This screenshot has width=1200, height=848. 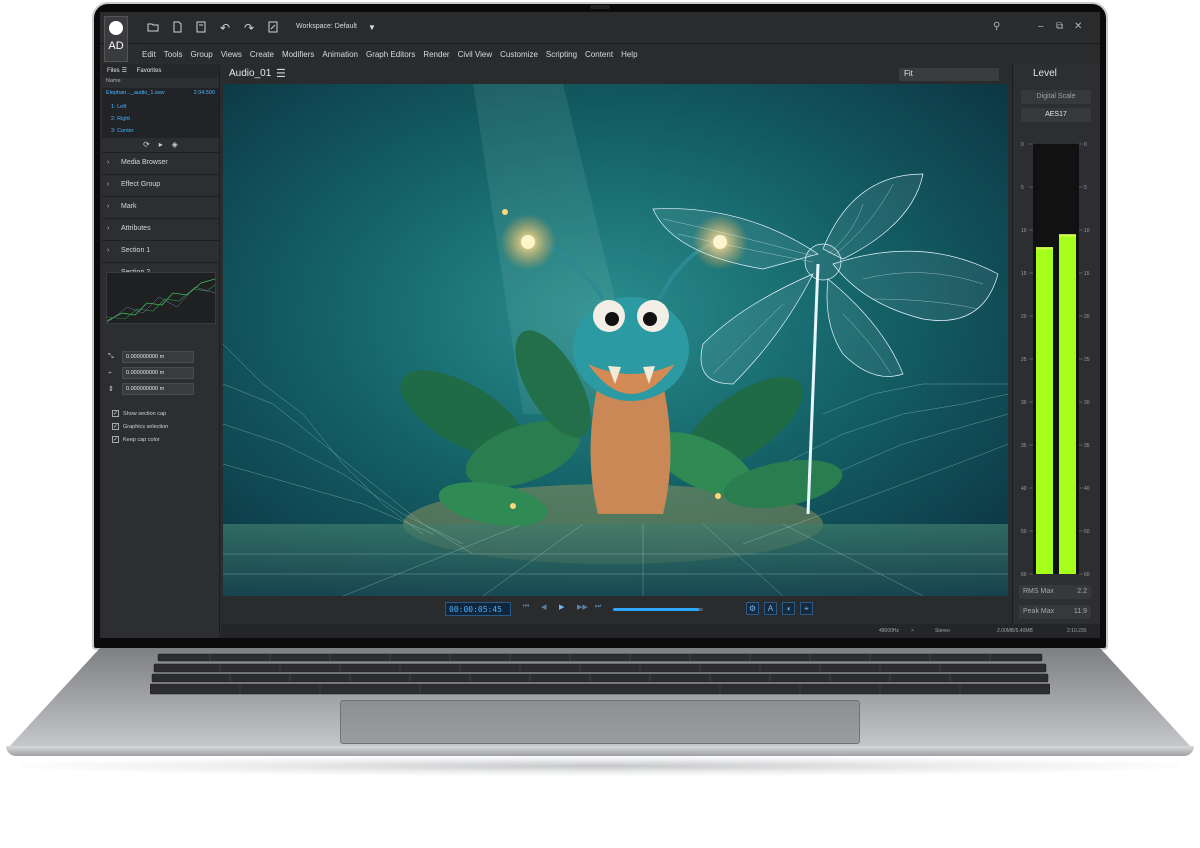 What do you see at coordinates (526, 607) in the screenshot?
I see `skip-back-icon: ⏮` at bounding box center [526, 607].